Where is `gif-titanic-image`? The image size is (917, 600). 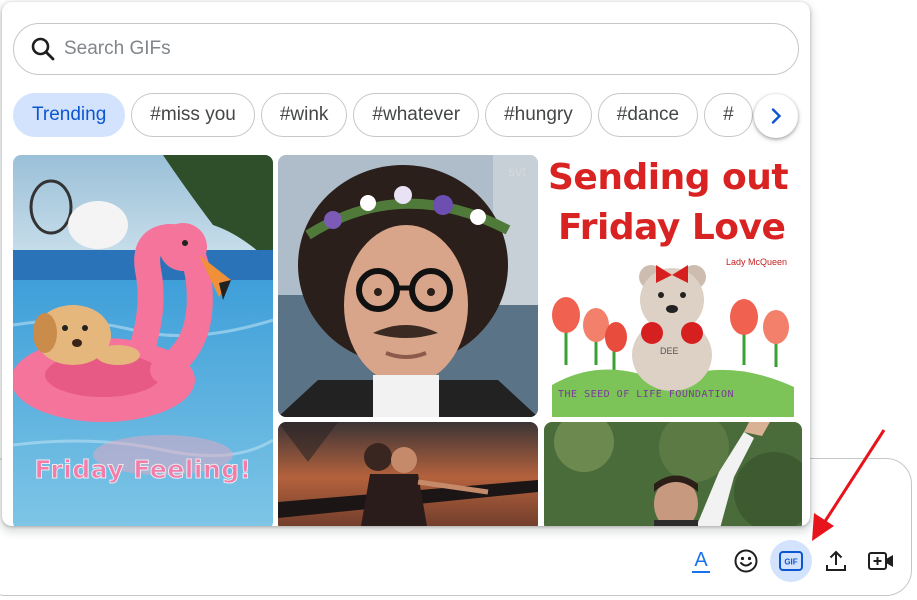 gif-titanic-image is located at coordinates (408, 474).